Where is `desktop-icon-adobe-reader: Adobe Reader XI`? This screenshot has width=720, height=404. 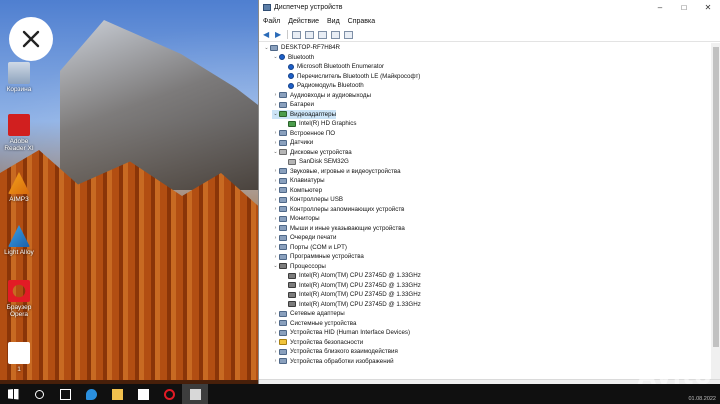
desktop-icon-adobe-reader: Adobe Reader XI is located at coordinates (19, 133).